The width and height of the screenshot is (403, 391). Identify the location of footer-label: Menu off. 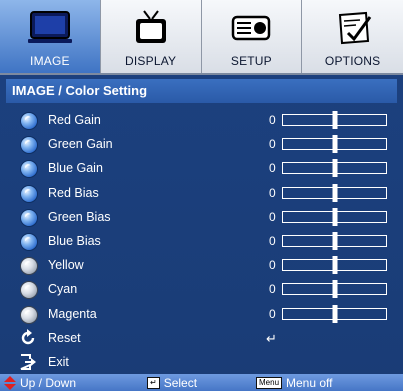
(309, 382).